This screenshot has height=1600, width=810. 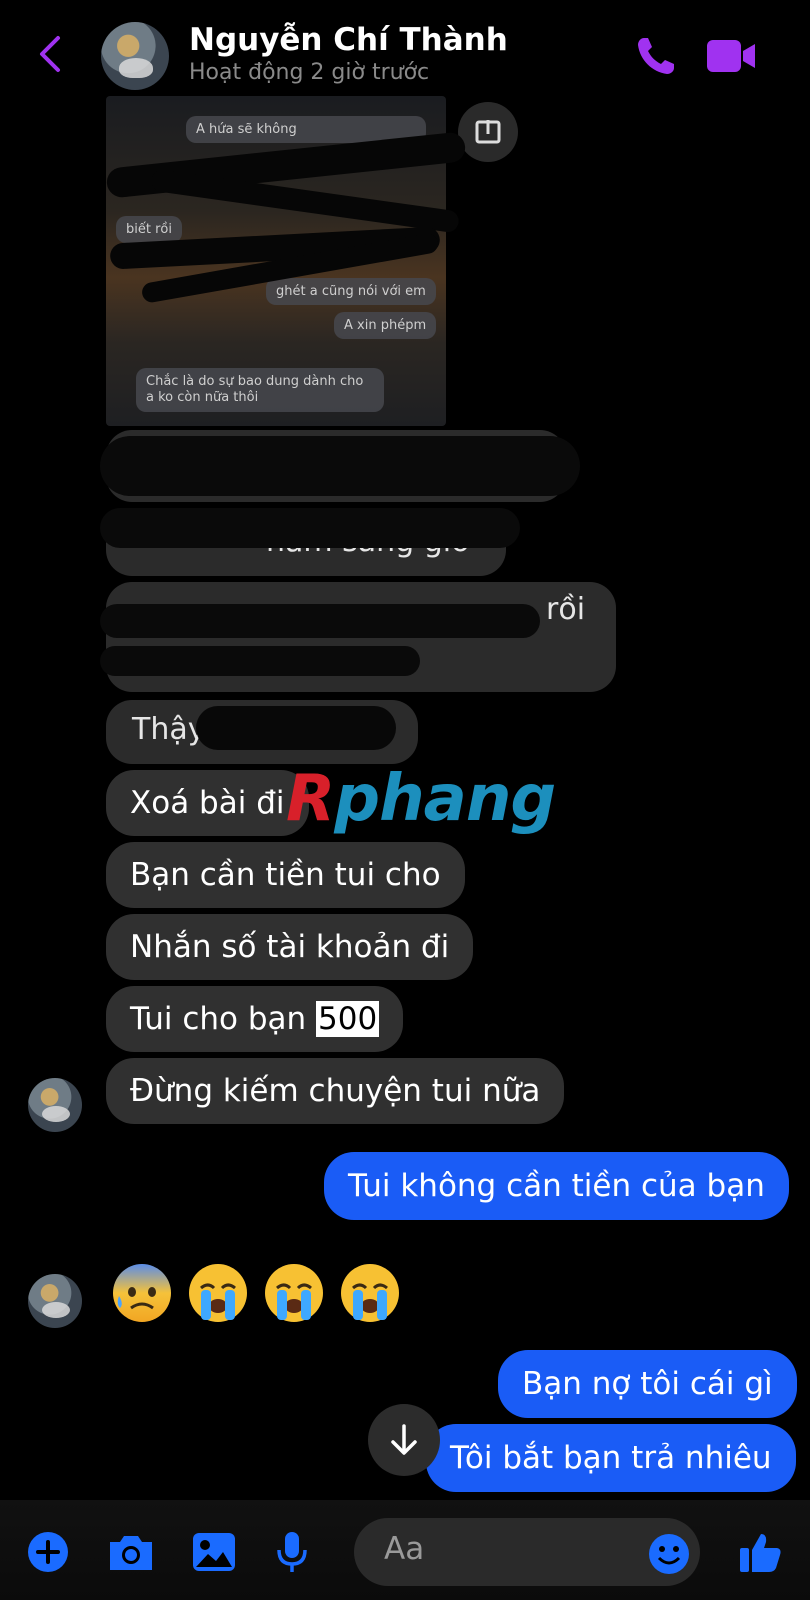 What do you see at coordinates (309, 72) in the screenshot?
I see `contact-status: Hoạt động 2 giờ trước` at bounding box center [309, 72].